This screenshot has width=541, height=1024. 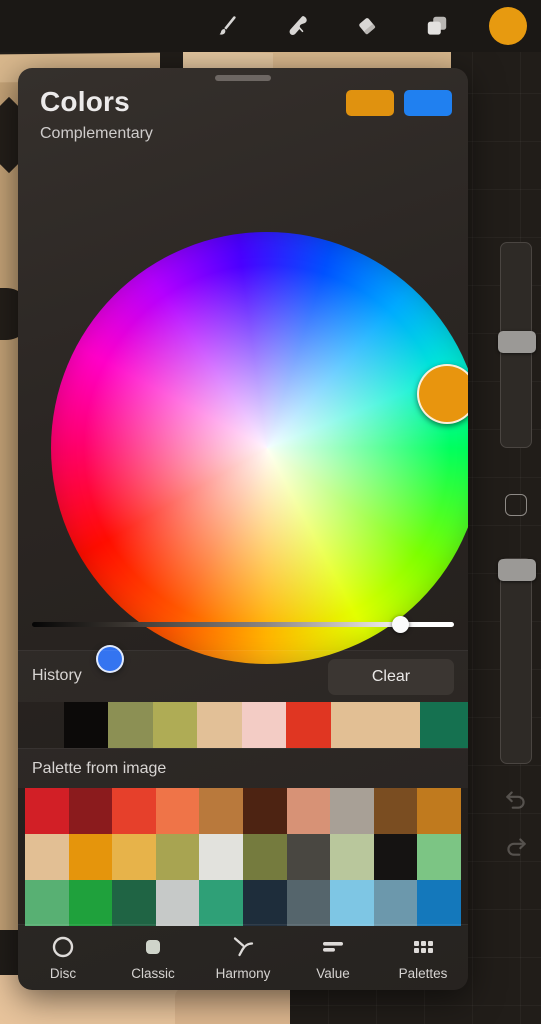 What do you see at coordinates (516, 799) in the screenshot?
I see `undo-button` at bounding box center [516, 799].